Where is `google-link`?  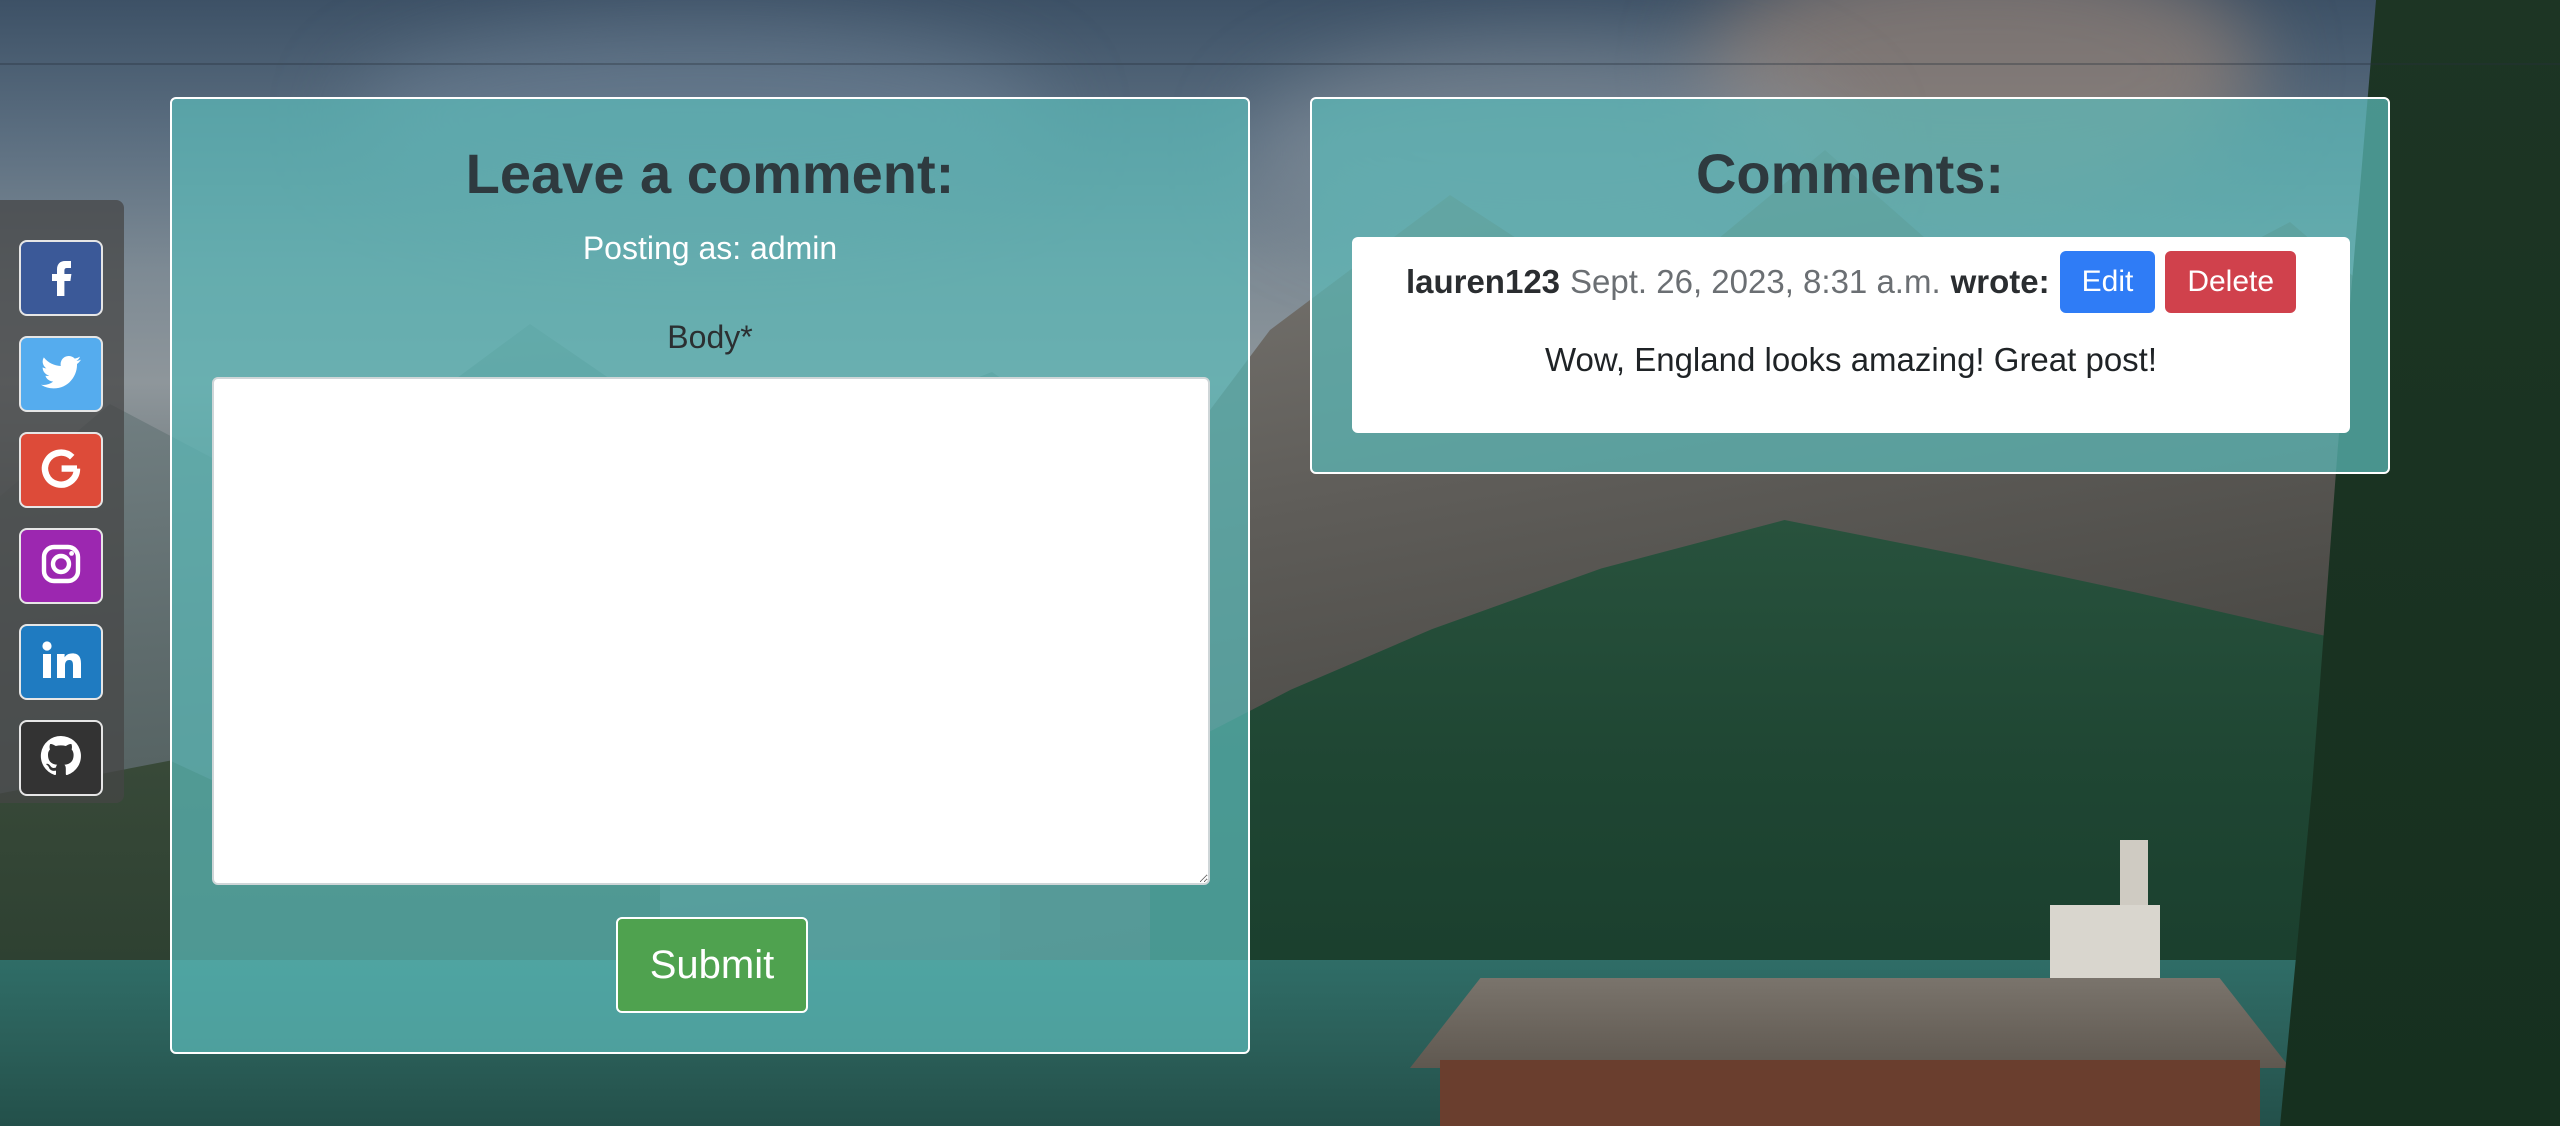
google-link is located at coordinates (61, 470).